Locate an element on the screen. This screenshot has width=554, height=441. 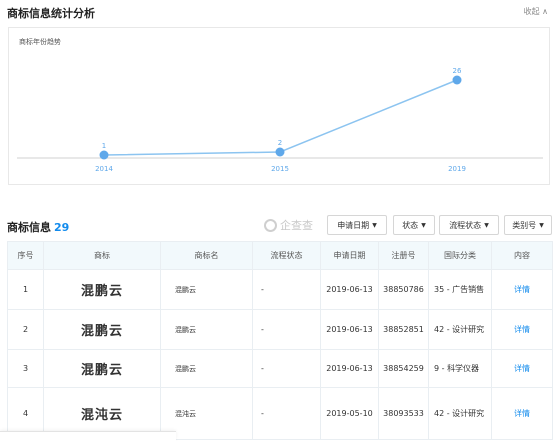
col-header: 注册号 is located at coordinates (403, 255).